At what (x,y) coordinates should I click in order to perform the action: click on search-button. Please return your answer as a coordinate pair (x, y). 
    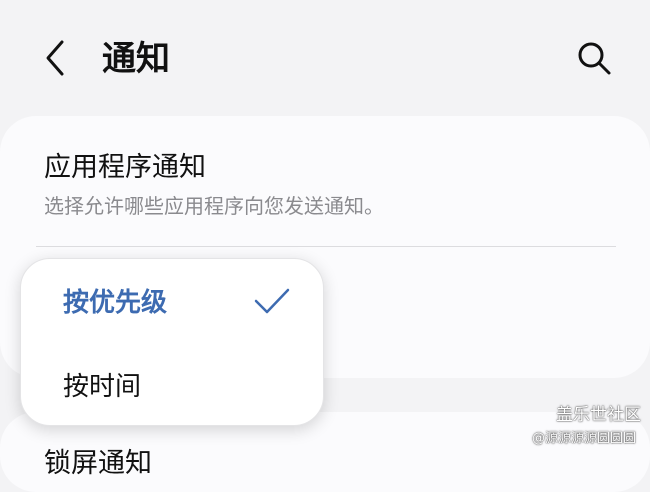
    Looking at the image, I should click on (594, 58).